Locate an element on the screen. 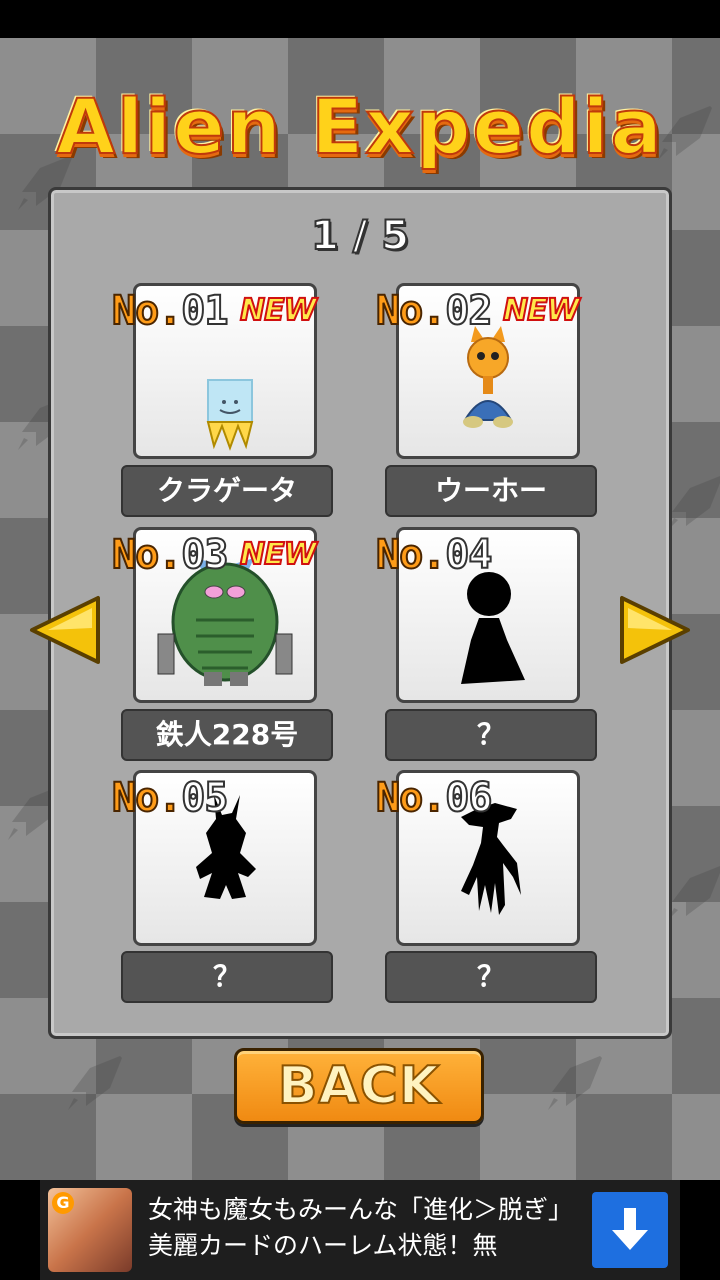 Image resolution: width=720 pixels, height=1280 pixels. alien-name: 鉄人228号 is located at coordinates (227, 735).